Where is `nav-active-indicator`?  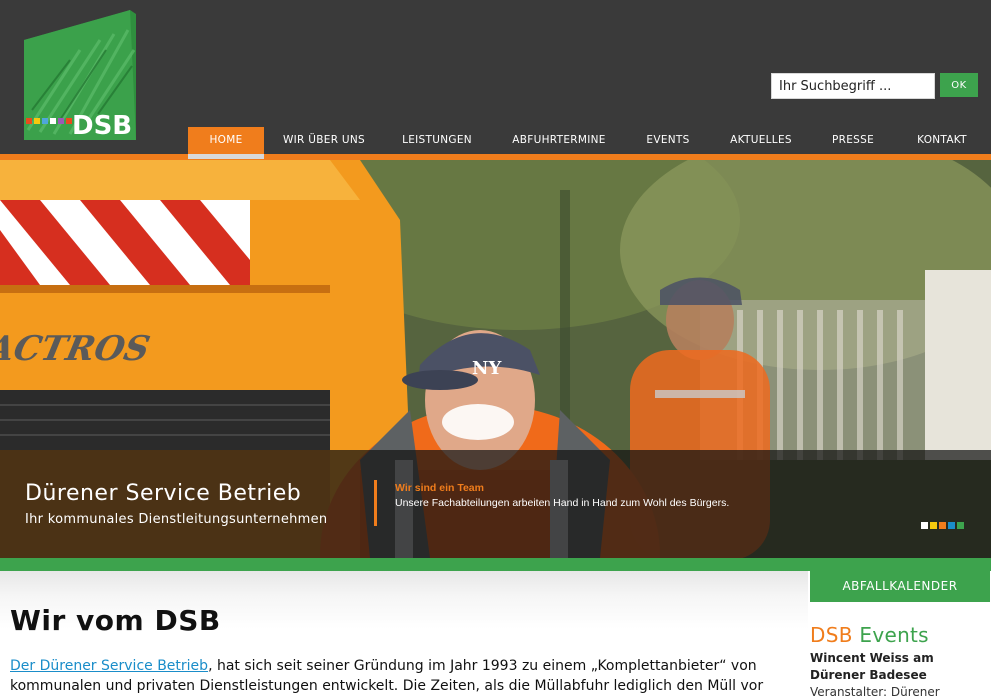
nav-active-indicator is located at coordinates (226, 156).